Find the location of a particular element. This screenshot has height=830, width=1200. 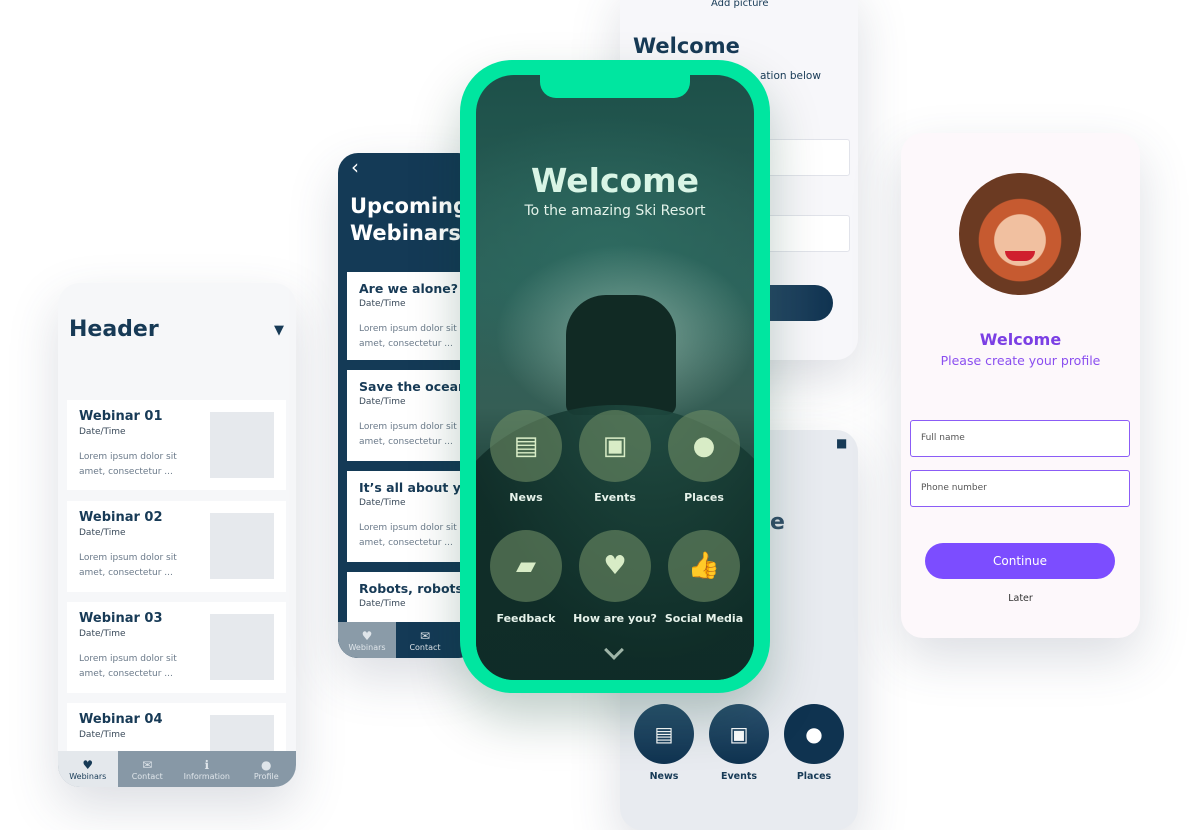

form-subtitle: ation below is located at coordinates (790, 76).